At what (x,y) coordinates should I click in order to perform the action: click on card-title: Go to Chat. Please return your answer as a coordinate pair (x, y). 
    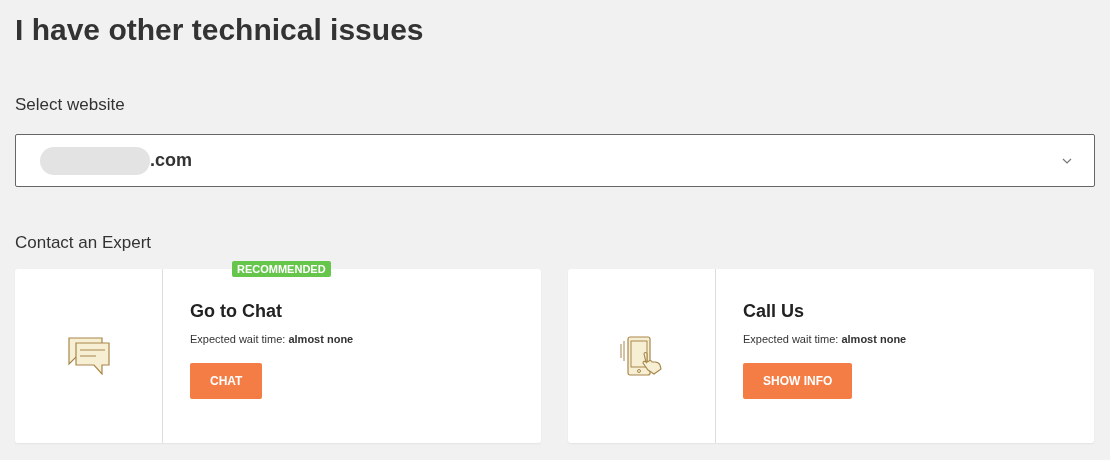
    Looking at the image, I should click on (236, 311).